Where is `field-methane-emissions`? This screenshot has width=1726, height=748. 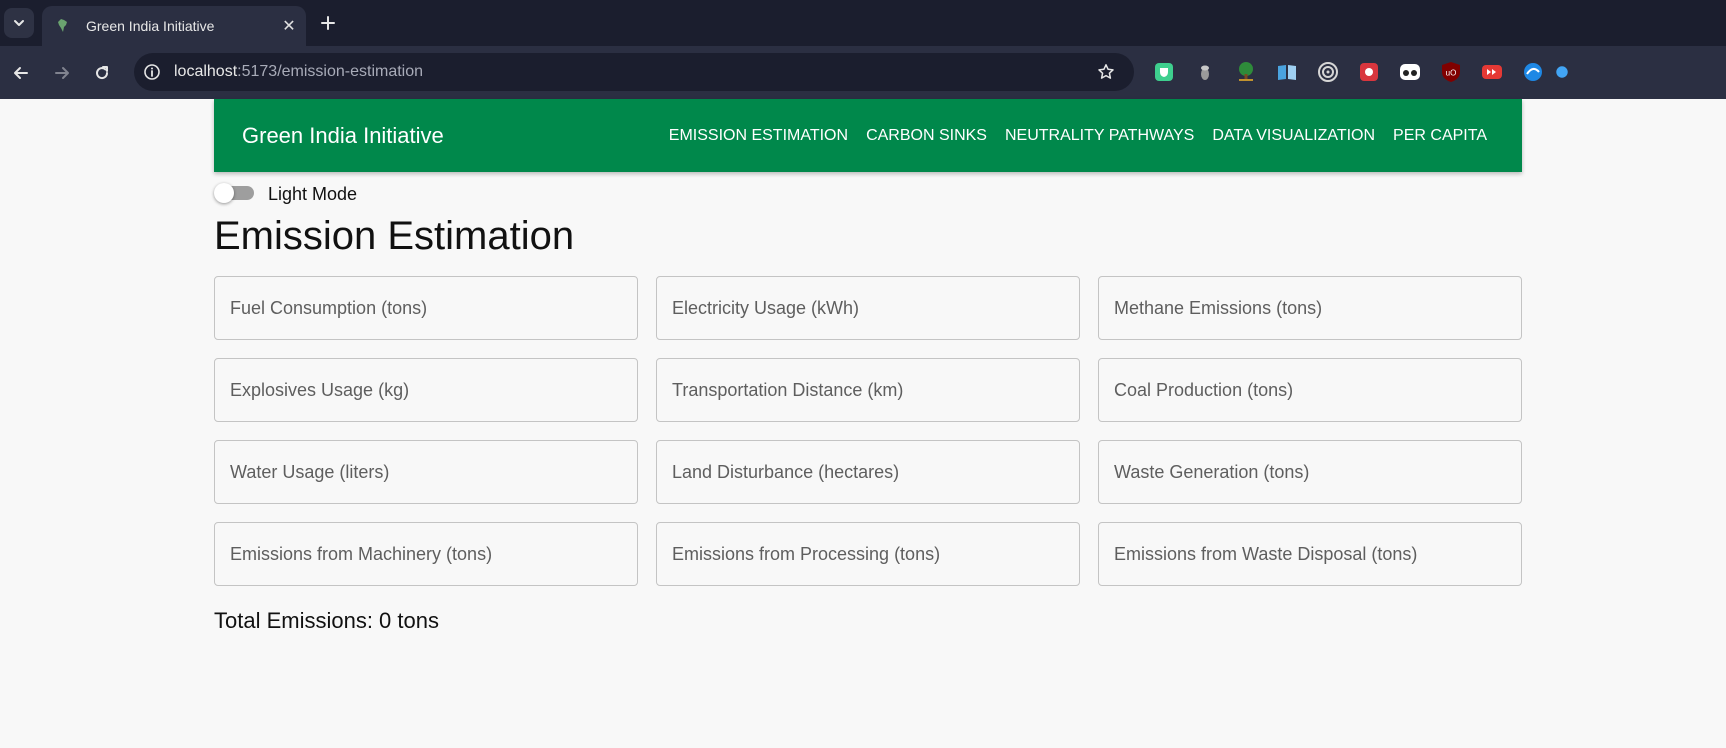 field-methane-emissions is located at coordinates (1310, 308).